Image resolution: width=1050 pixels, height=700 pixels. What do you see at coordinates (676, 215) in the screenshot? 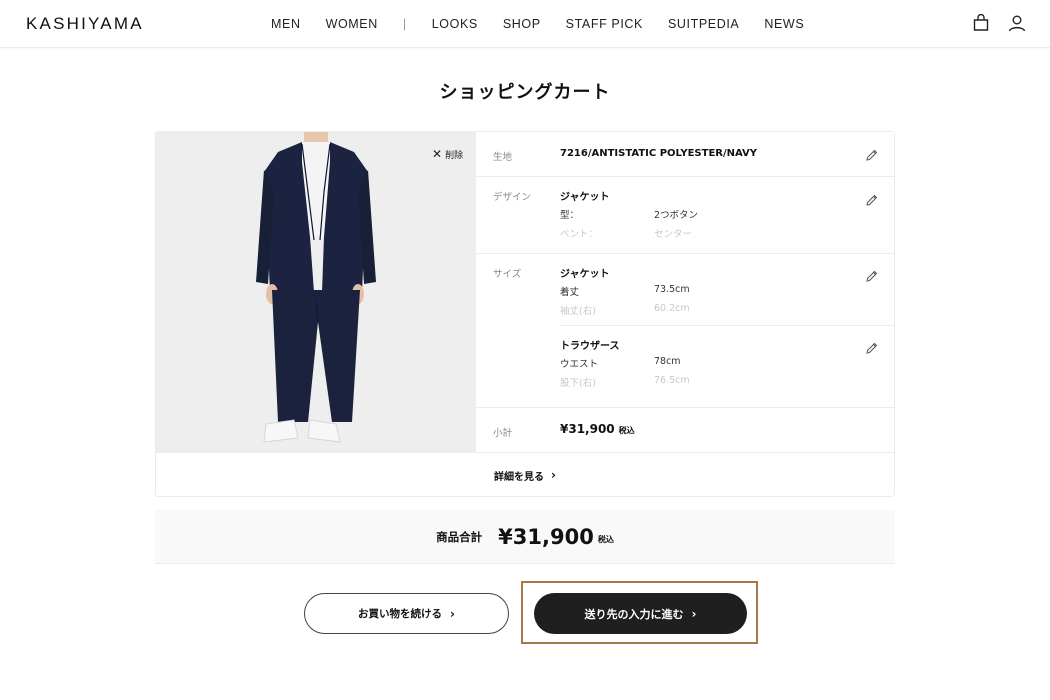
I see `design-value: 2つボタン` at bounding box center [676, 215].